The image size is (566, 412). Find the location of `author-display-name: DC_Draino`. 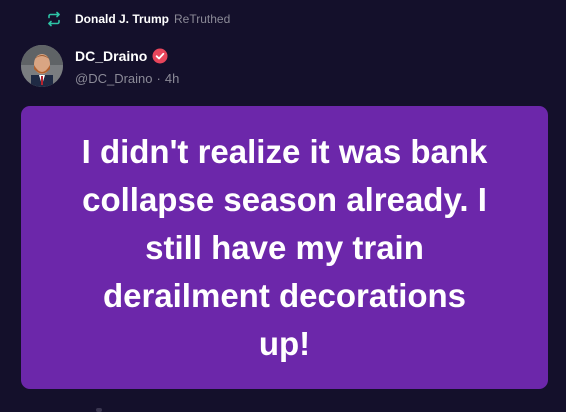

author-display-name: DC_Draino is located at coordinates (111, 56).